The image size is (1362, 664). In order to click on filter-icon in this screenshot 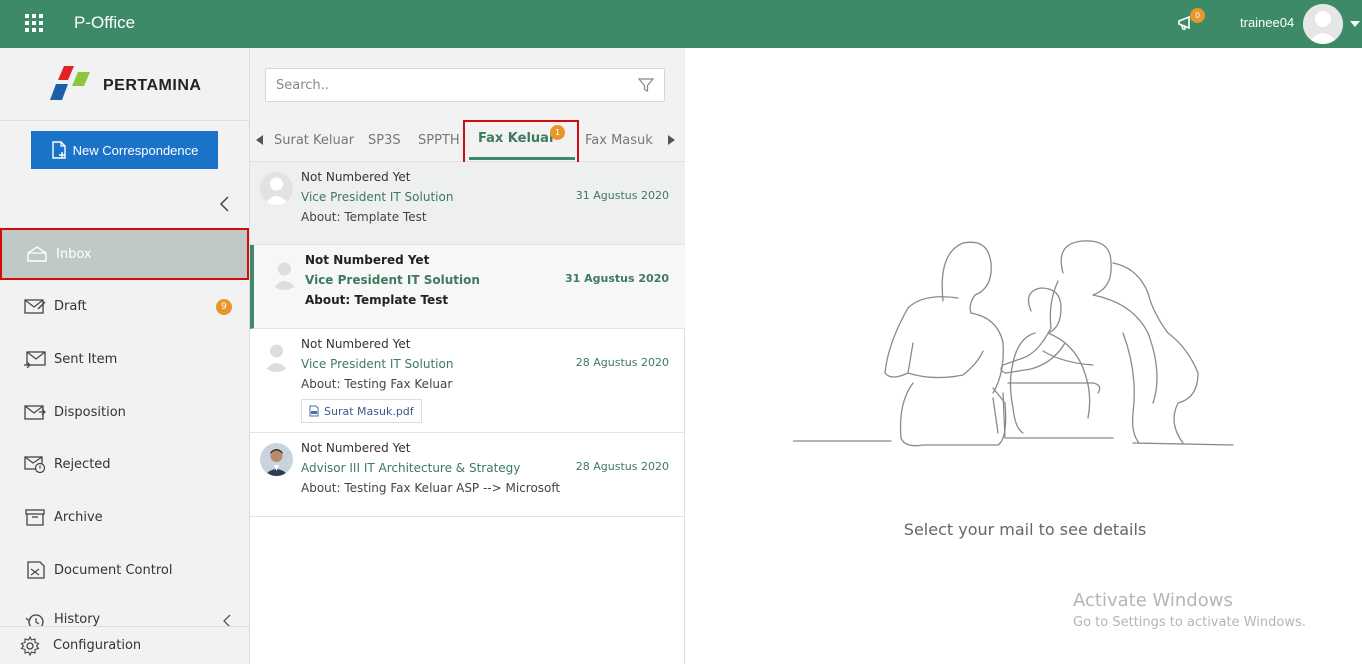, I will do `click(646, 85)`.